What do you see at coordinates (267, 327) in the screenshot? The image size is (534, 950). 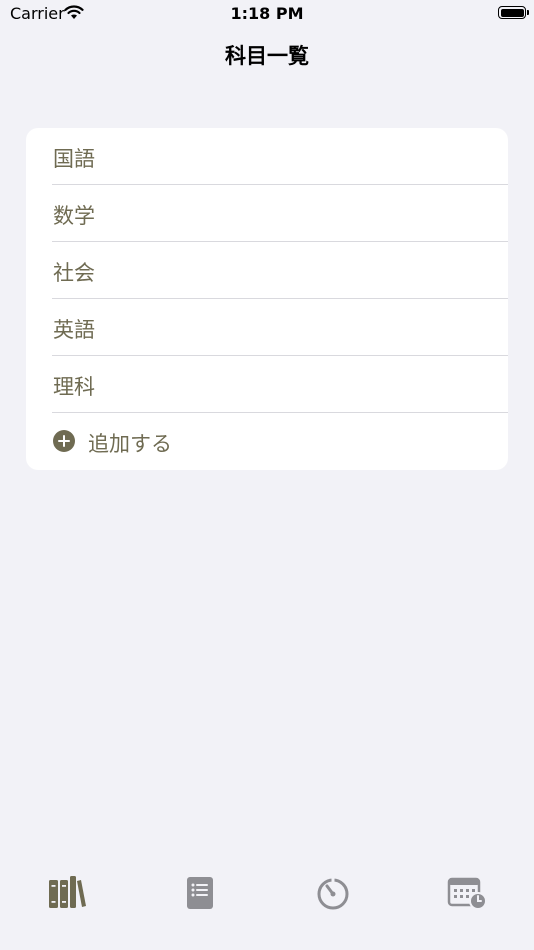 I see `list-item: 英語` at bounding box center [267, 327].